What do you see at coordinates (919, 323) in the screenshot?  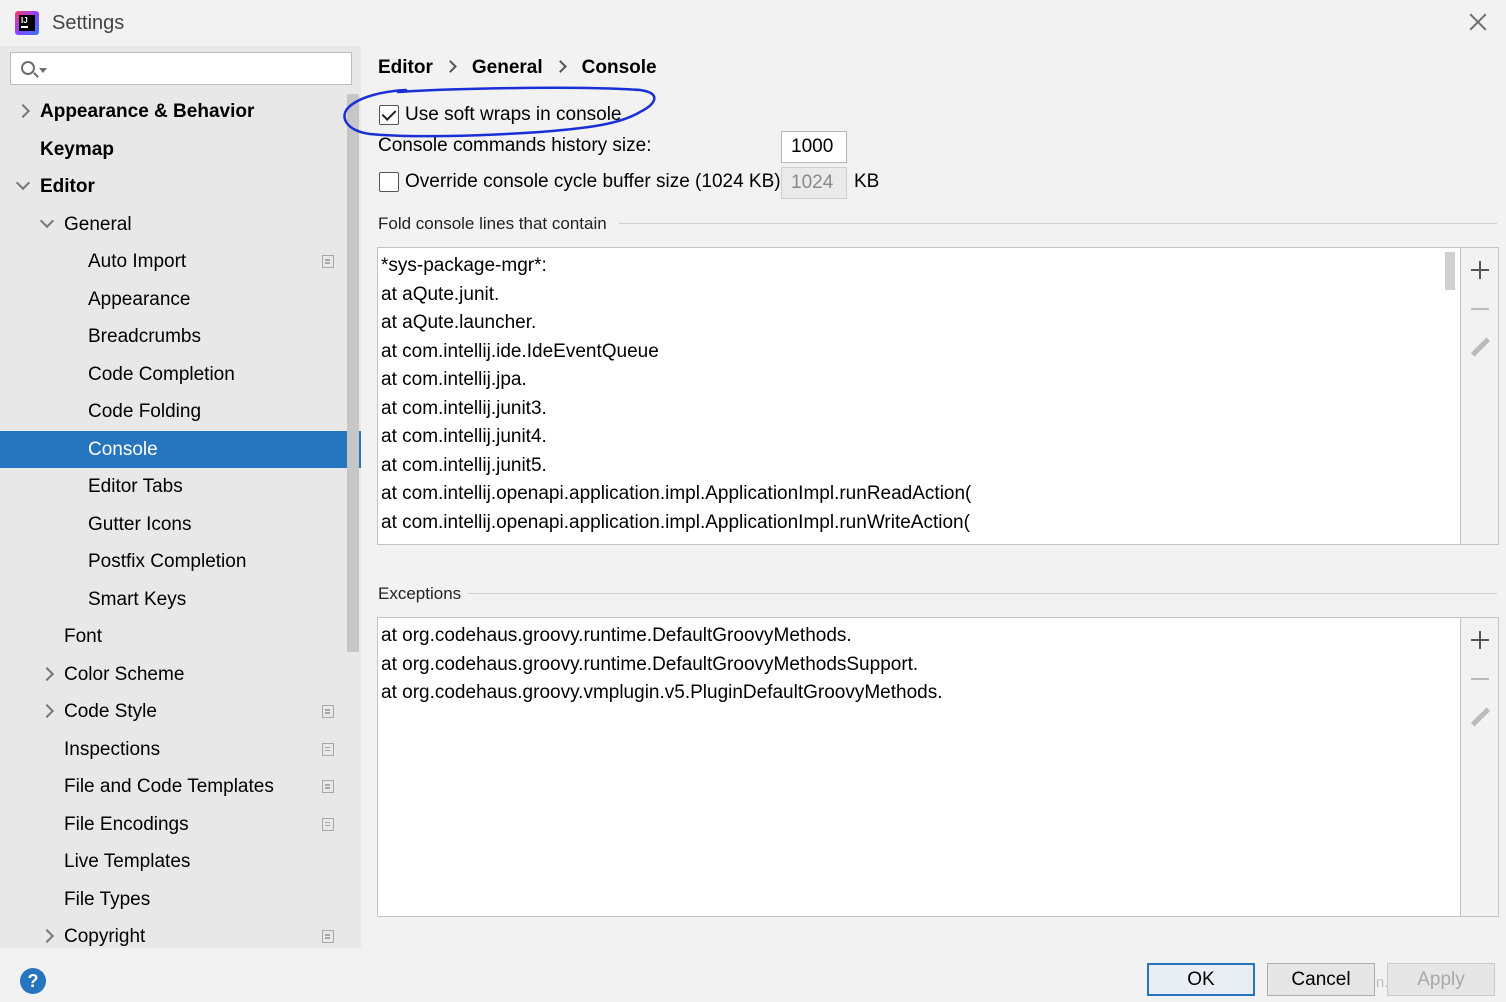 I see `list-item: at aQute.launcher.` at bounding box center [919, 323].